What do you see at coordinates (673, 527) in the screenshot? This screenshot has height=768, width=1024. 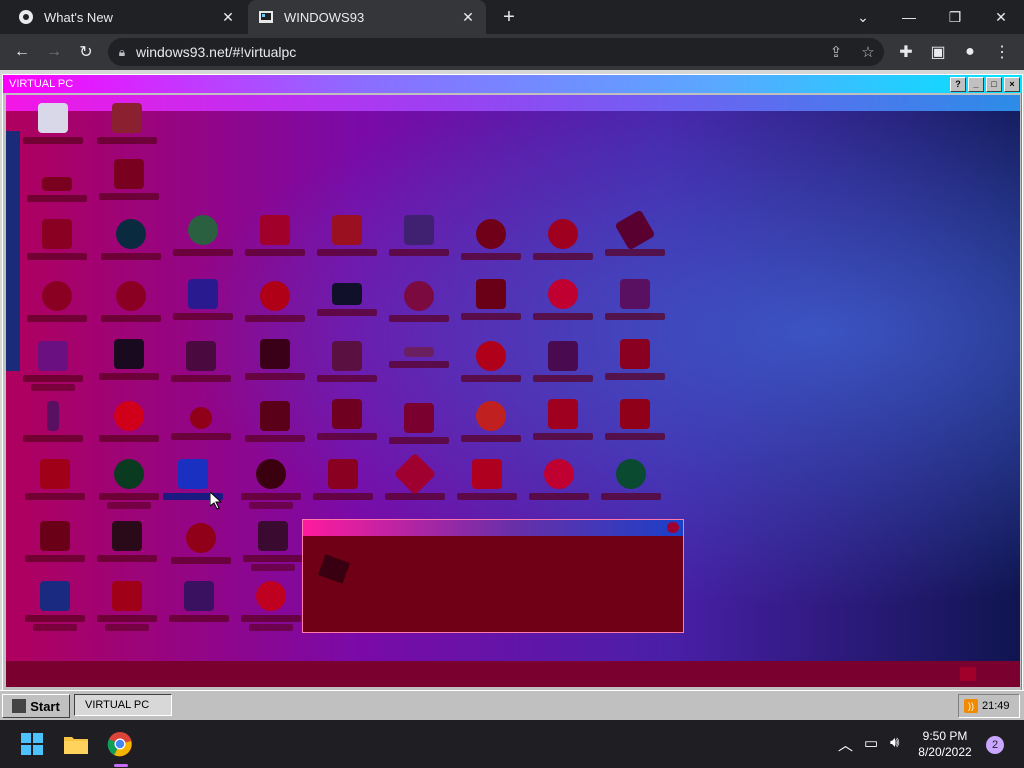 I see `close-icon` at bounding box center [673, 527].